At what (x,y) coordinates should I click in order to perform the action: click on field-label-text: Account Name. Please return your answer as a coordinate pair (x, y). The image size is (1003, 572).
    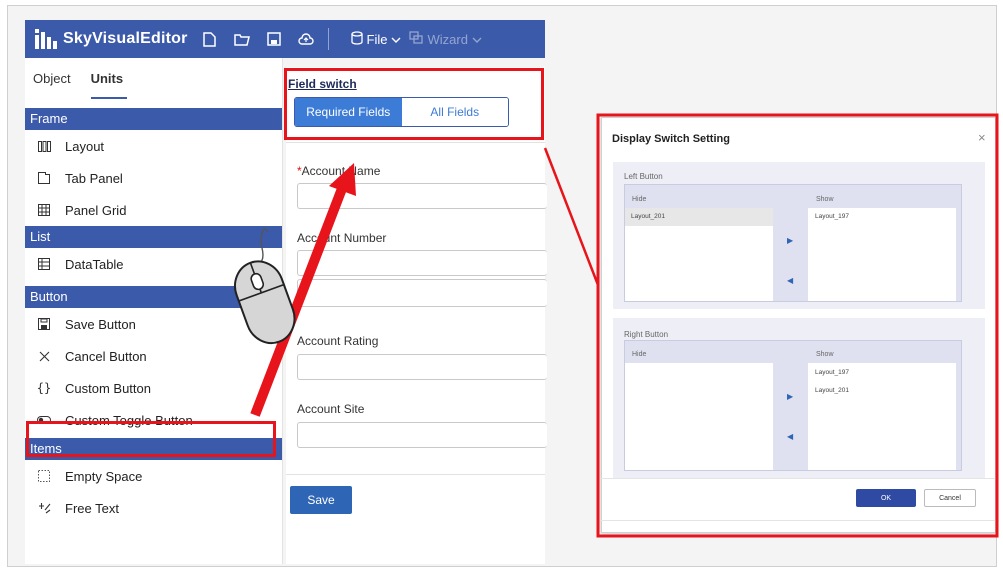
    Looking at the image, I should click on (341, 171).